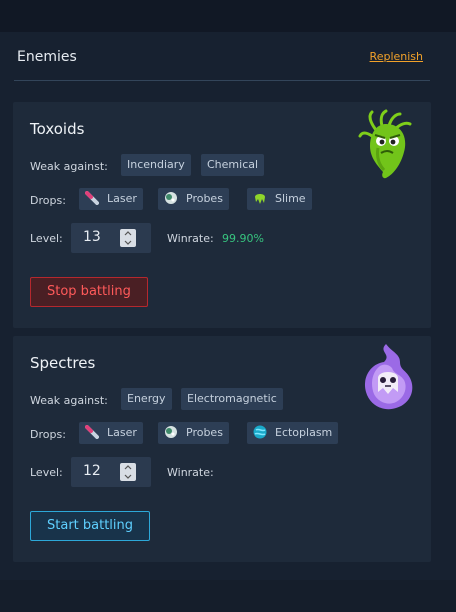 This screenshot has height=612, width=456. I want to click on bottom-bar, so click(228, 596).